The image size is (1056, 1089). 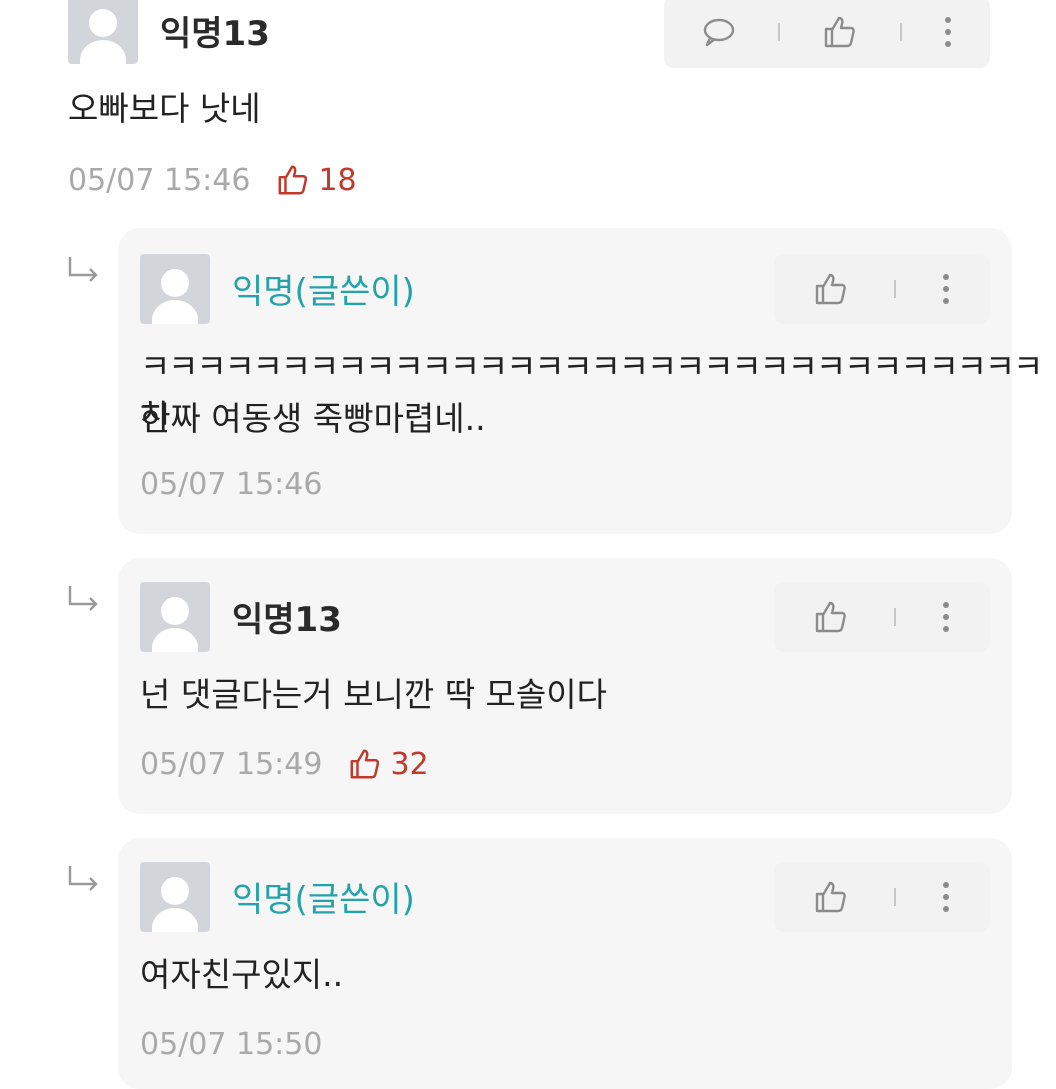 What do you see at coordinates (215, 34) in the screenshot?
I see `comment-author: 익명13` at bounding box center [215, 34].